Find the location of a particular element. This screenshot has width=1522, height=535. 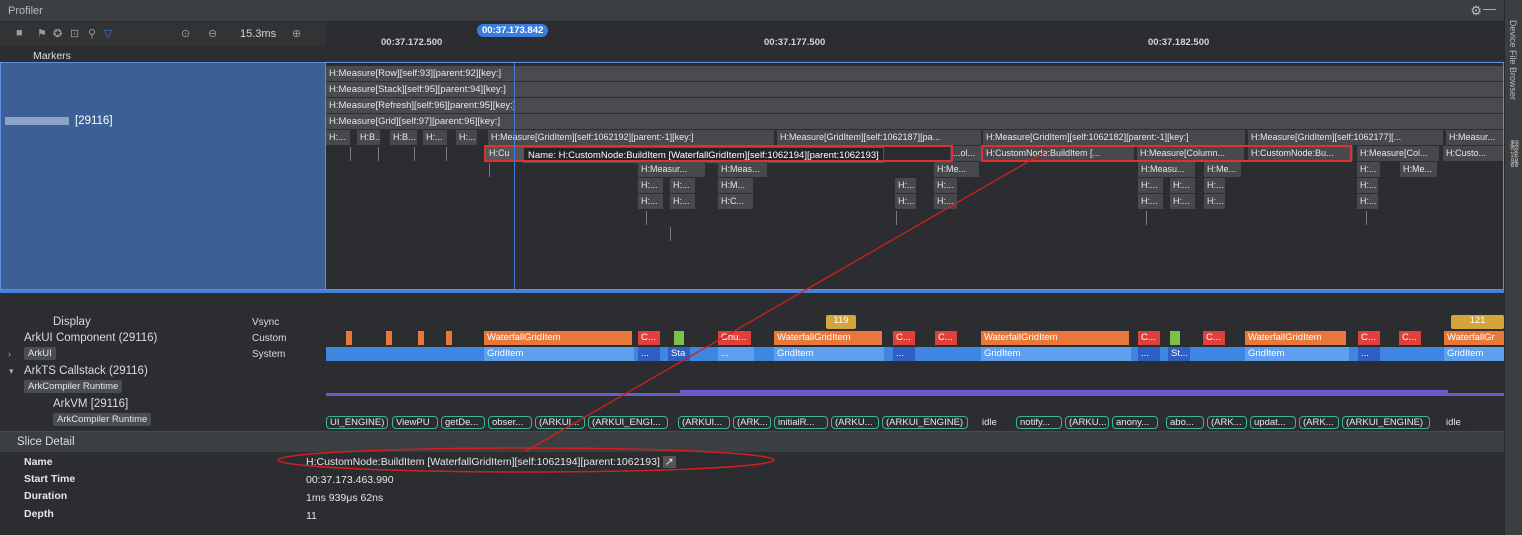

collapse-arrow-icon: ▾ is located at coordinates (11, 371).